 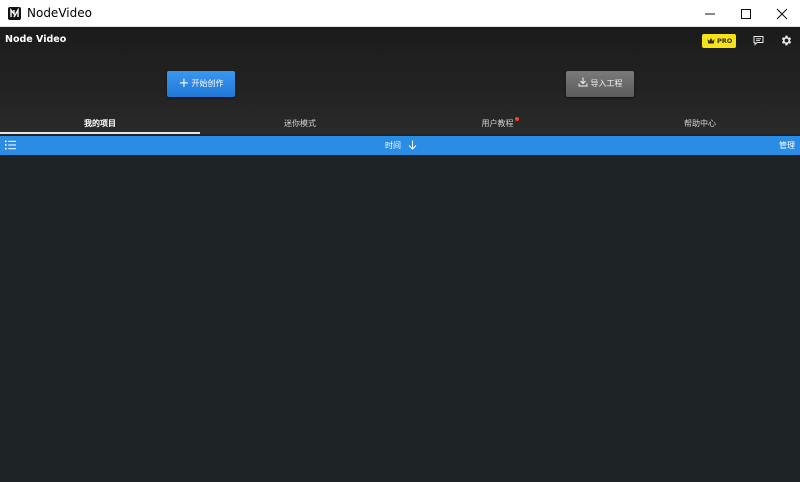 I want to click on notification-dot, so click(x=516, y=119).